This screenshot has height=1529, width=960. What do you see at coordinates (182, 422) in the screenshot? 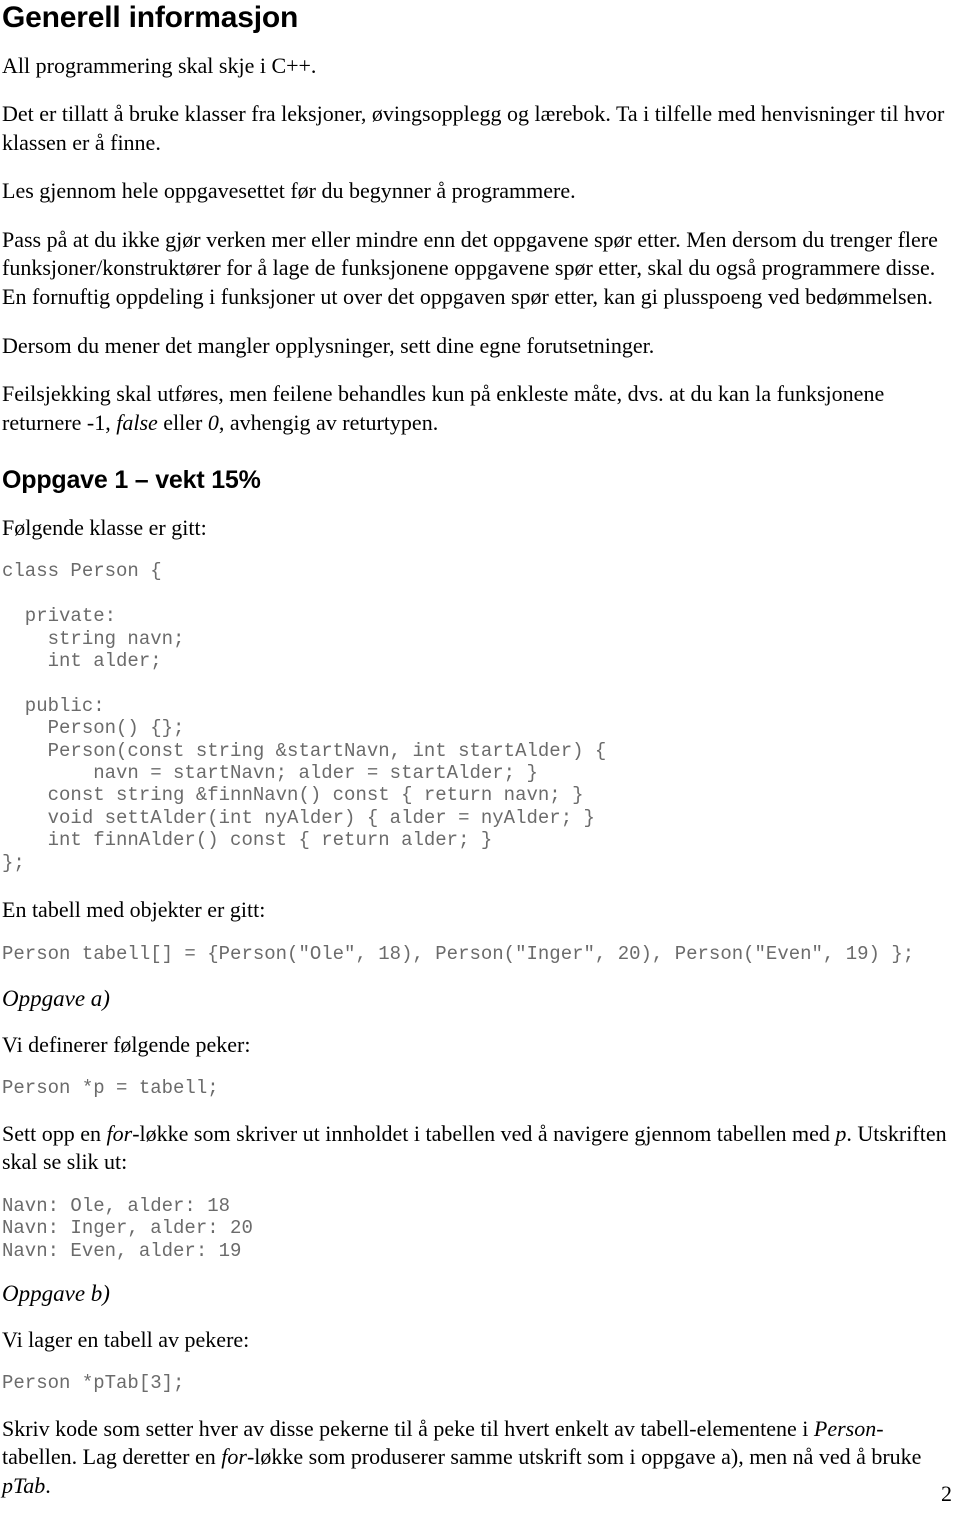
I see `intro-p6-text-2: eller` at bounding box center [182, 422].